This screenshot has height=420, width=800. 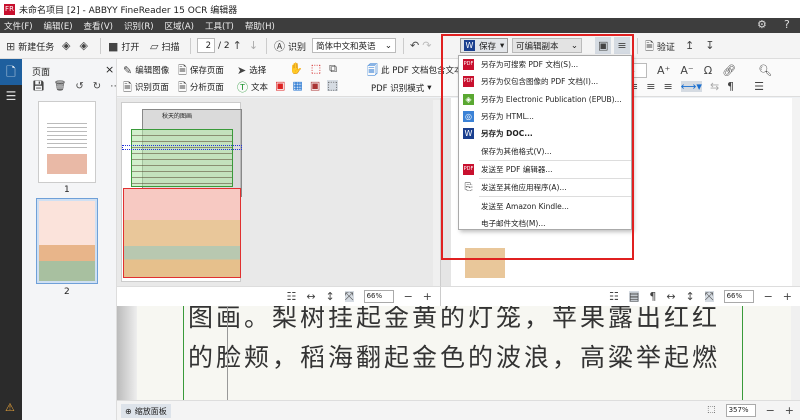 I want to click on scan-button: ▱ 扫描, so click(x=164, y=46).